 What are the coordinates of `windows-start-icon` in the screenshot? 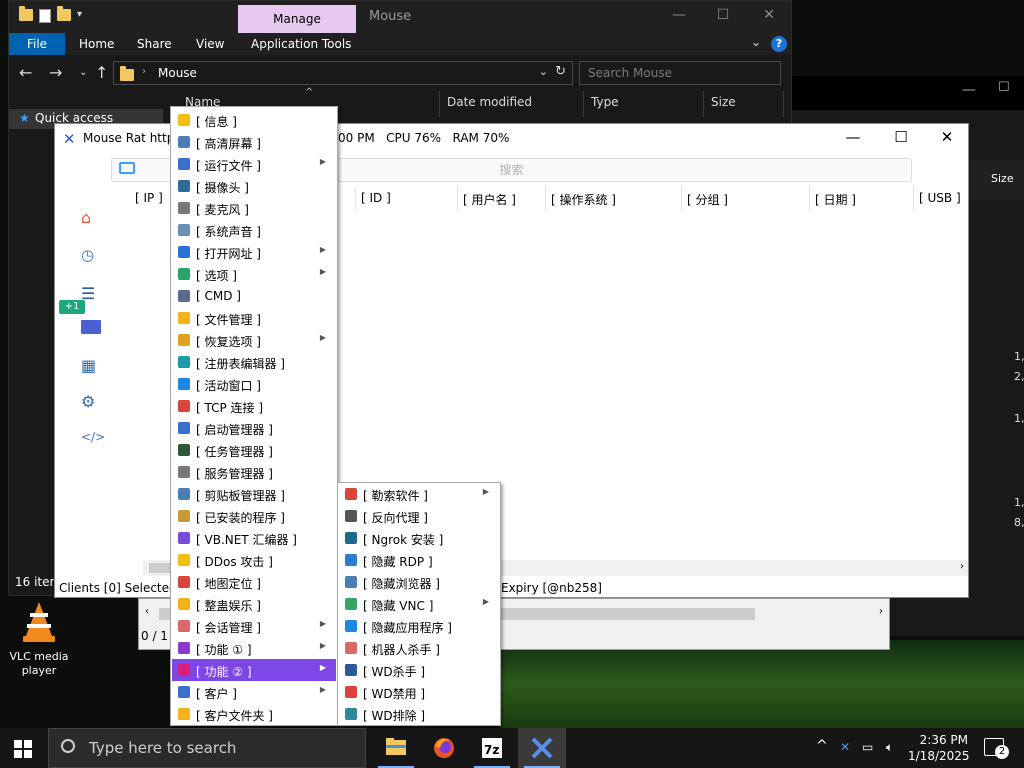 It's located at (23, 749).